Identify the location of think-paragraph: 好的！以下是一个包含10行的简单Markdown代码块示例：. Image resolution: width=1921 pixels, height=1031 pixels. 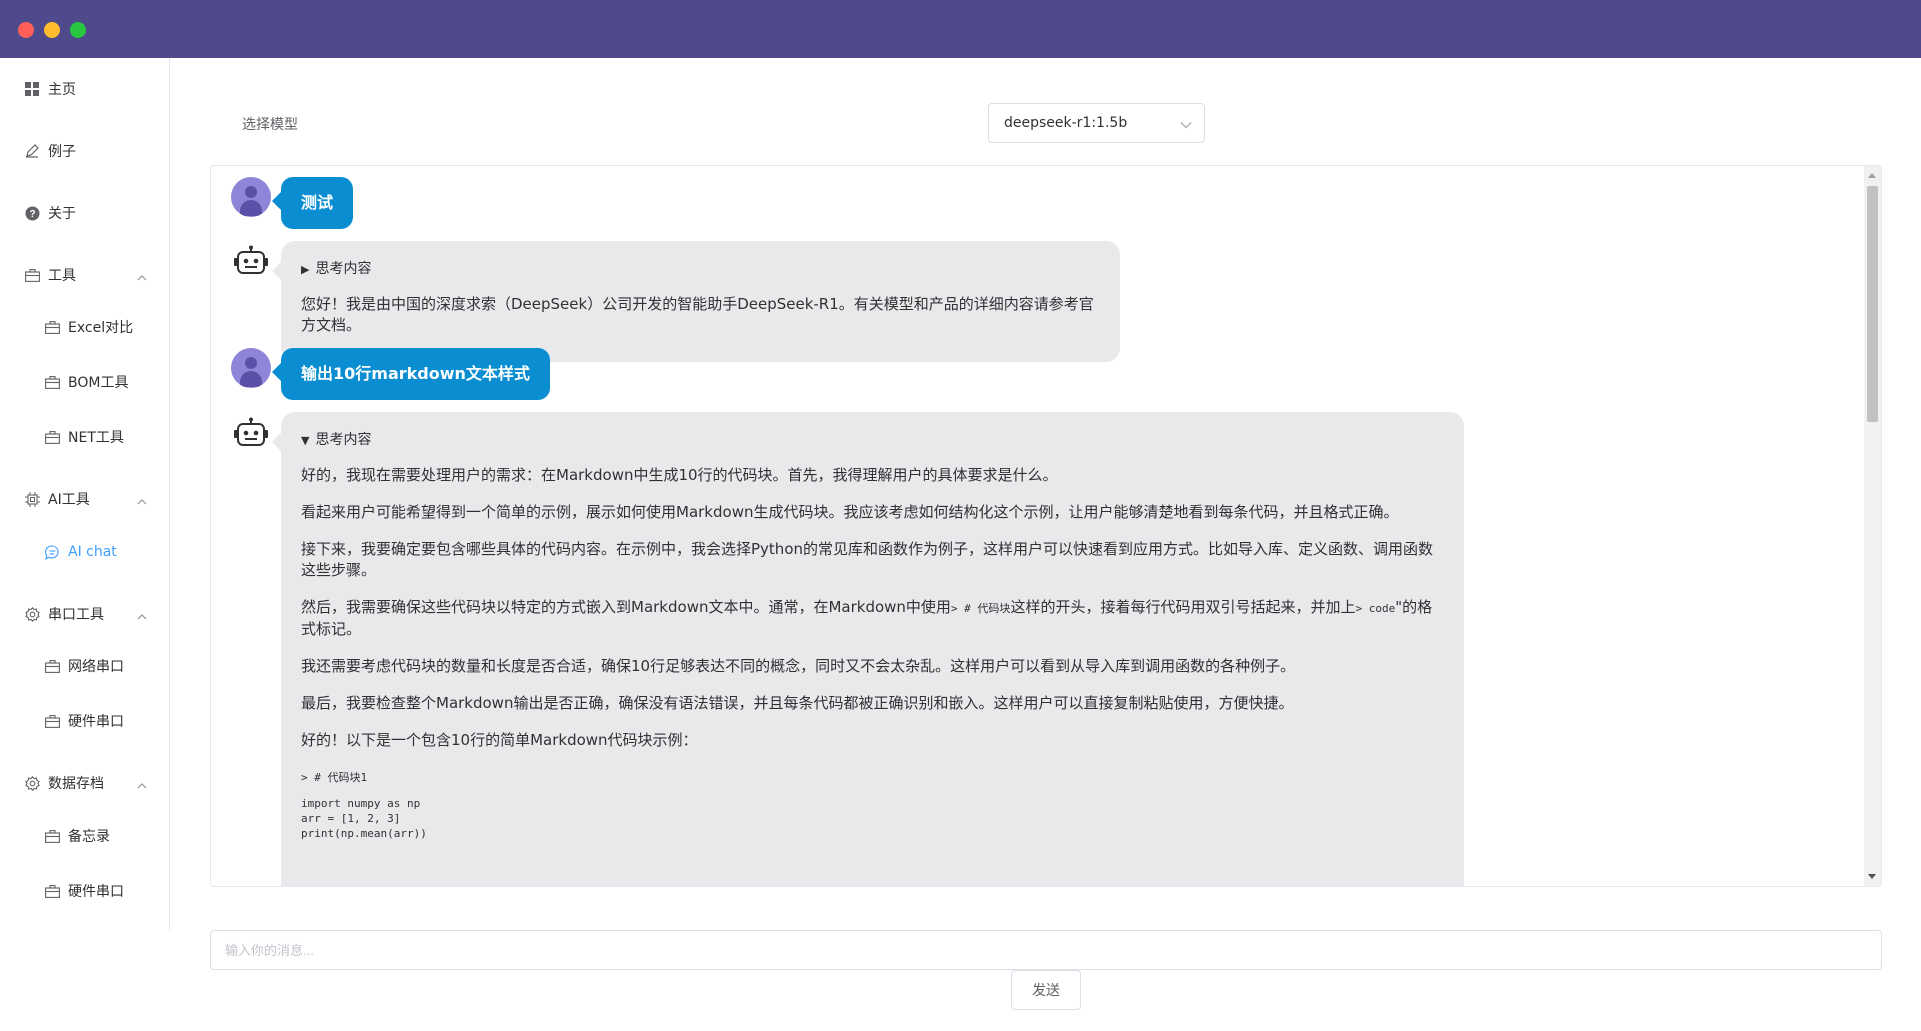
(499, 740).